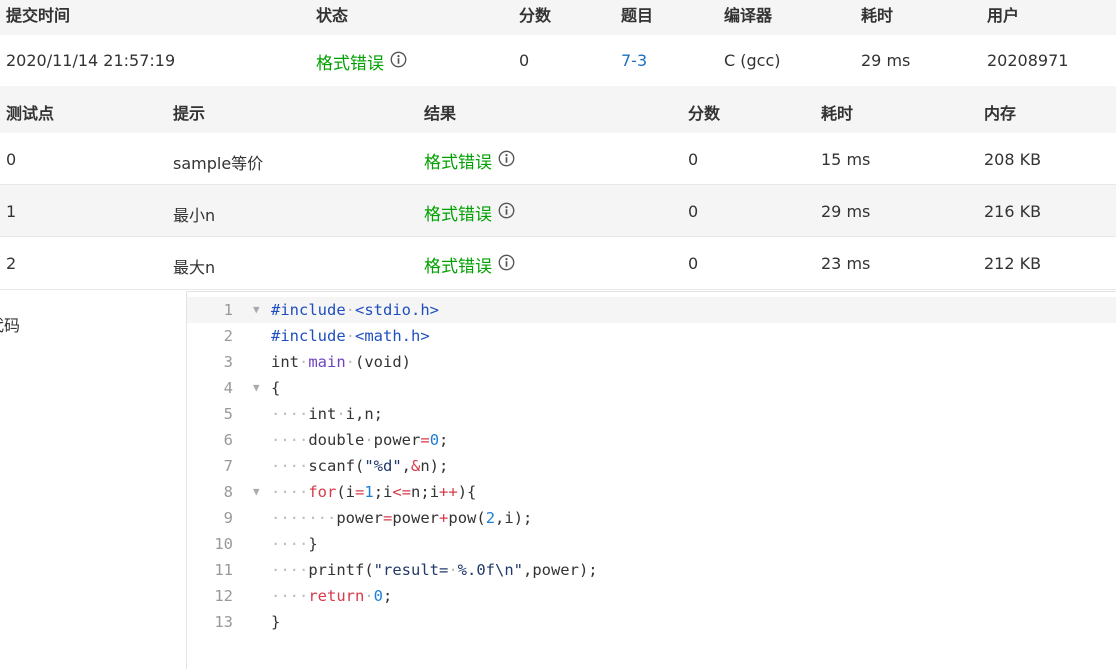  I want to click on submission-status: 格式错误, so click(361, 61).